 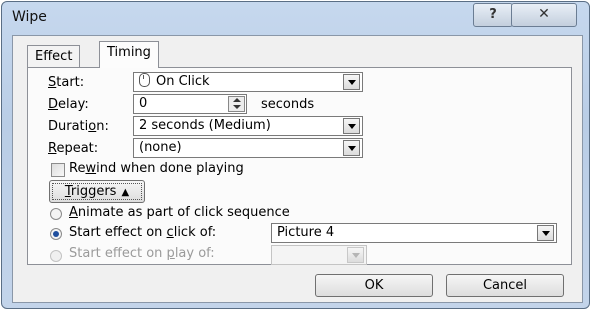 What do you see at coordinates (374, 285) in the screenshot?
I see `ok-button: OK` at bounding box center [374, 285].